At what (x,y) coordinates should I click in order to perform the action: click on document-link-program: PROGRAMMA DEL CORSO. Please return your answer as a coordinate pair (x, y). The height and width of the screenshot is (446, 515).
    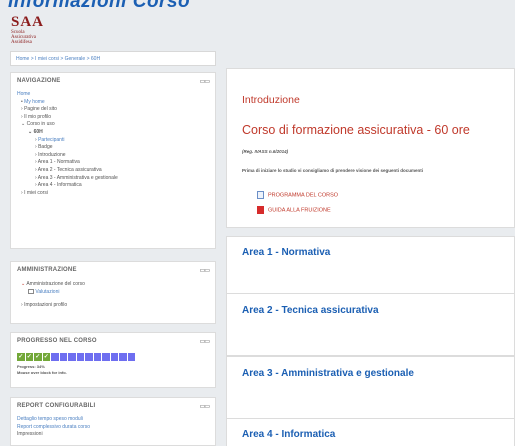
    Looking at the image, I should click on (297, 195).